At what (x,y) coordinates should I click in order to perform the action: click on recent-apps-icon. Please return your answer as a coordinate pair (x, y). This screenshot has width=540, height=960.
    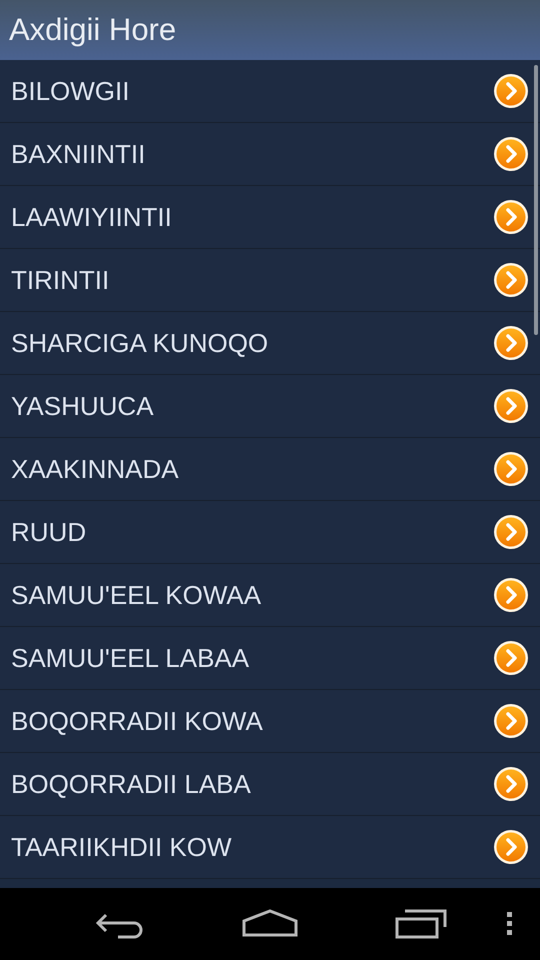
    Looking at the image, I should click on (421, 924).